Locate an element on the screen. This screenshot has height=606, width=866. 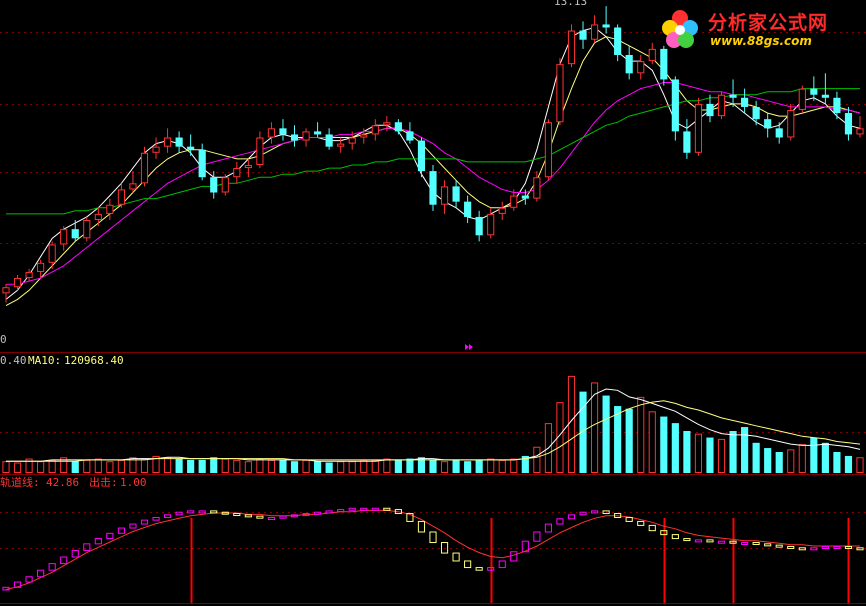
out-label: 出击: is located at coordinates (103, 482).